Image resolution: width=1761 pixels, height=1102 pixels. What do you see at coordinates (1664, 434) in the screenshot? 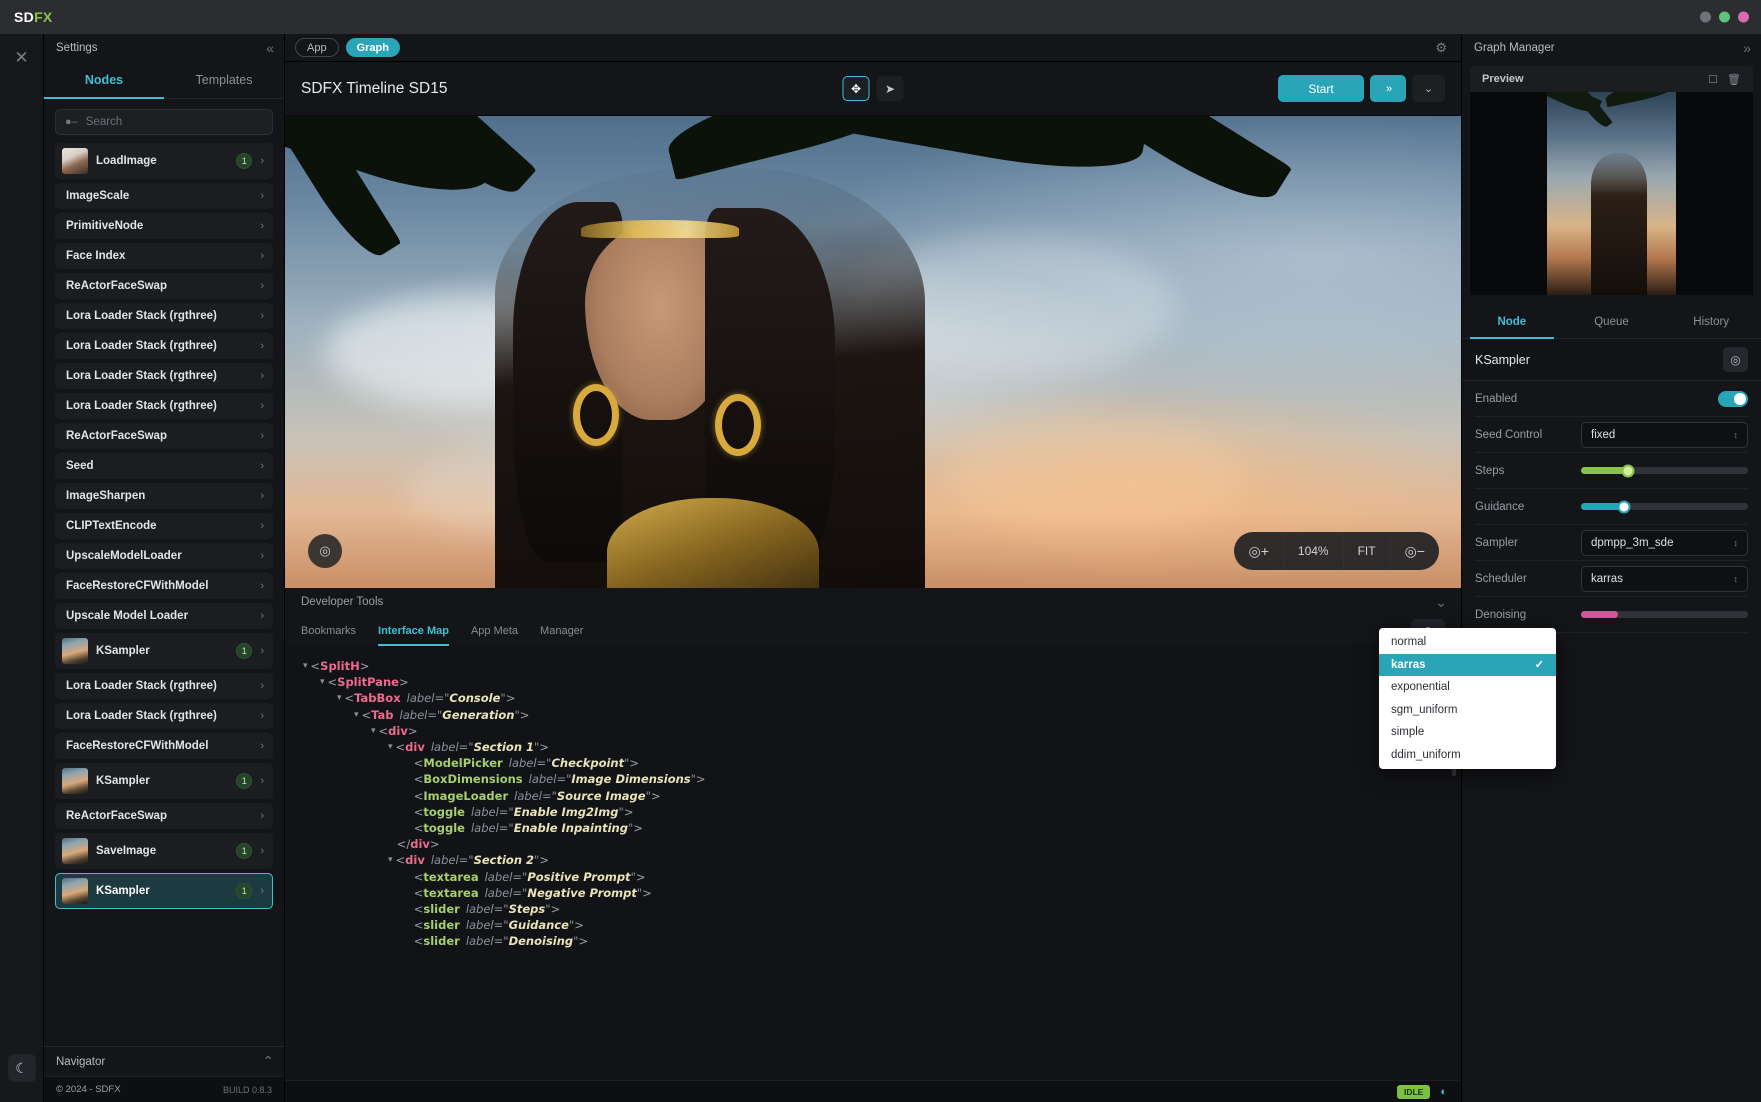
I see `property-select: fixed ↕` at bounding box center [1664, 434].